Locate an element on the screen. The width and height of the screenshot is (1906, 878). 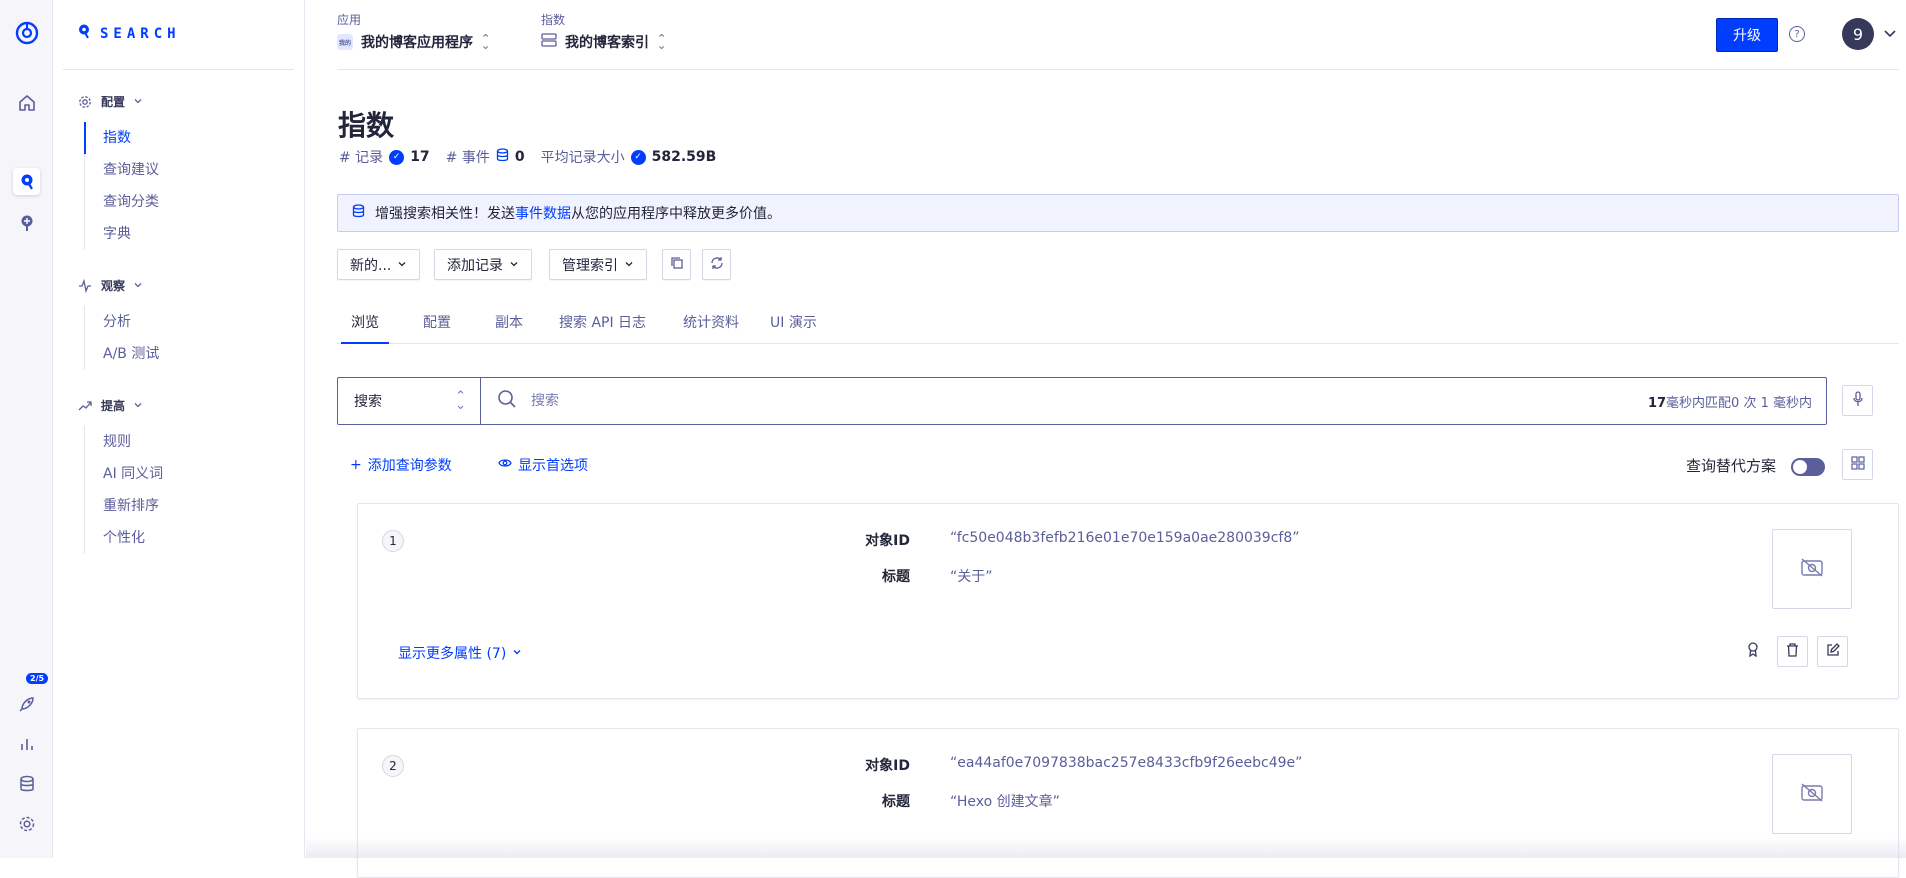
trending-up-icon is located at coordinates (85, 406).